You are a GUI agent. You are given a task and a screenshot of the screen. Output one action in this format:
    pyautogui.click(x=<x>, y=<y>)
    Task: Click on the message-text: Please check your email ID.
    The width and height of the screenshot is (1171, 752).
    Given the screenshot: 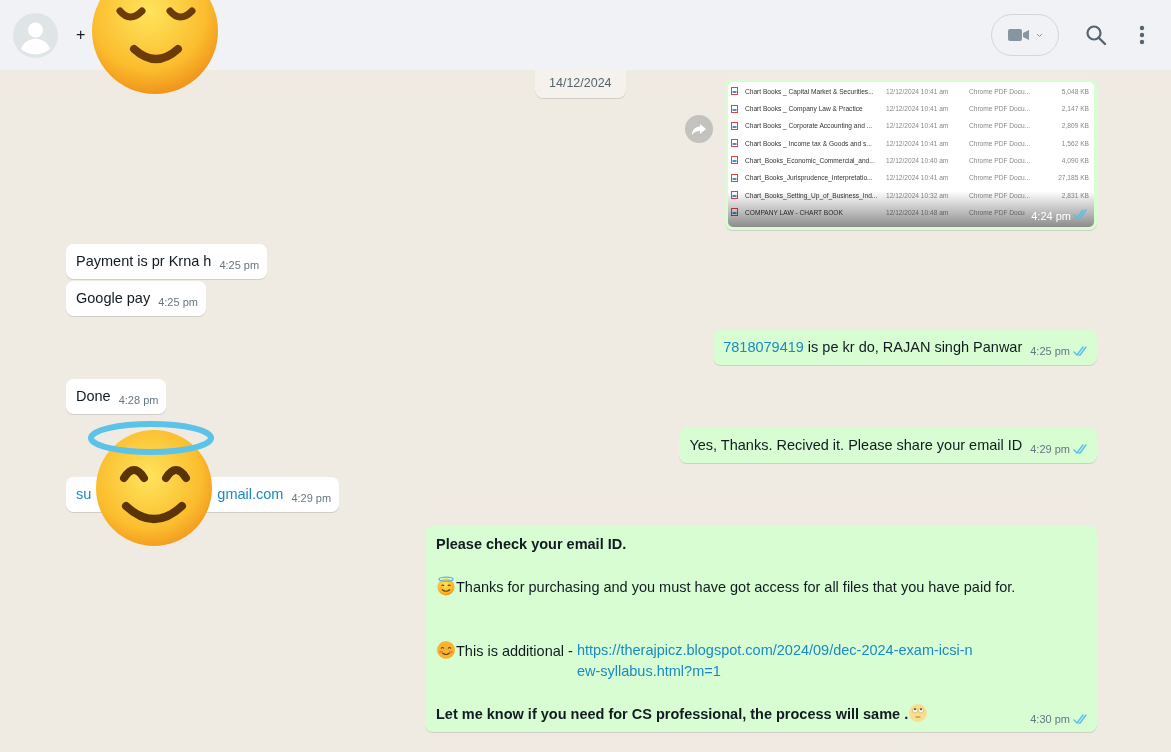 What is the action you would take?
    pyautogui.click(x=532, y=544)
    